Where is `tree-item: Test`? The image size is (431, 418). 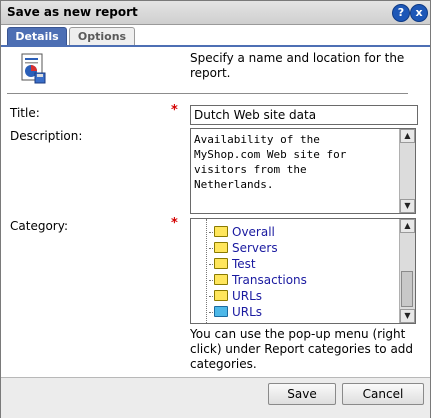 tree-item: Test is located at coordinates (232, 264).